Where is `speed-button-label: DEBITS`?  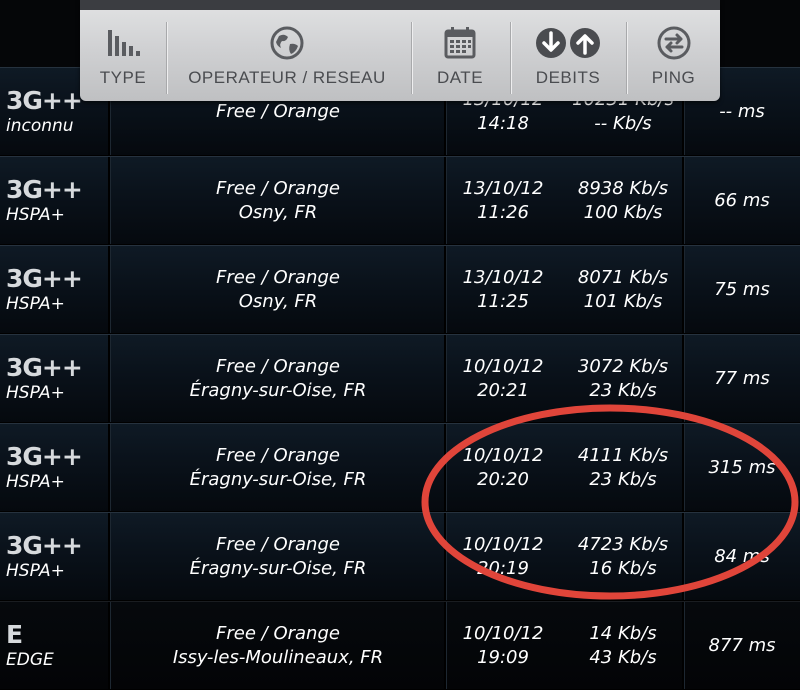 speed-button-label: DEBITS is located at coordinates (568, 77).